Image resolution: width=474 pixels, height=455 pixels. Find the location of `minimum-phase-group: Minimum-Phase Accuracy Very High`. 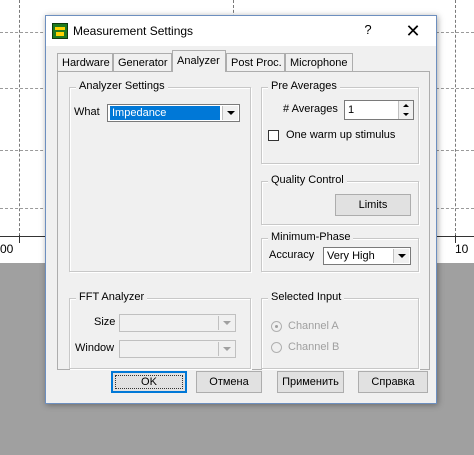

minimum-phase-group: Minimum-Phase Accuracy Very High is located at coordinates (340, 251).